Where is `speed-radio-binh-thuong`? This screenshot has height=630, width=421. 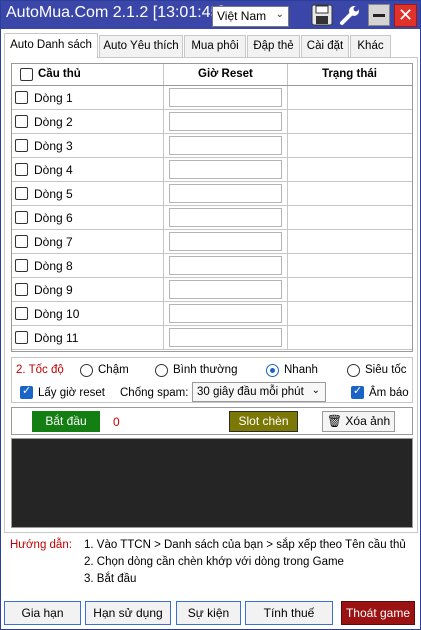
speed-radio-binh-thuong is located at coordinates (161, 370).